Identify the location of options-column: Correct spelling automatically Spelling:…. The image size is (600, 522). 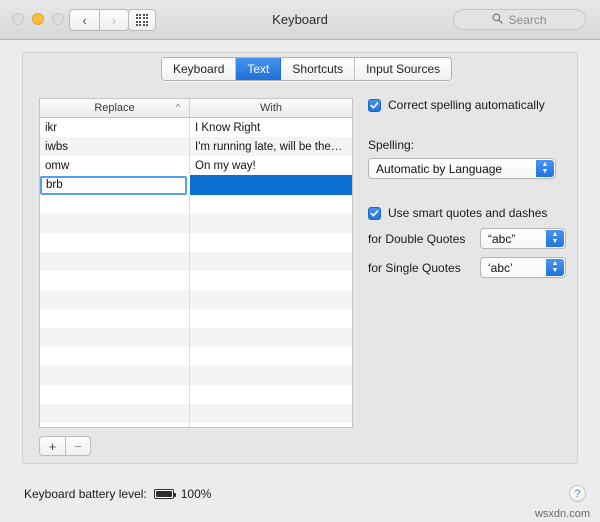
(468, 188).